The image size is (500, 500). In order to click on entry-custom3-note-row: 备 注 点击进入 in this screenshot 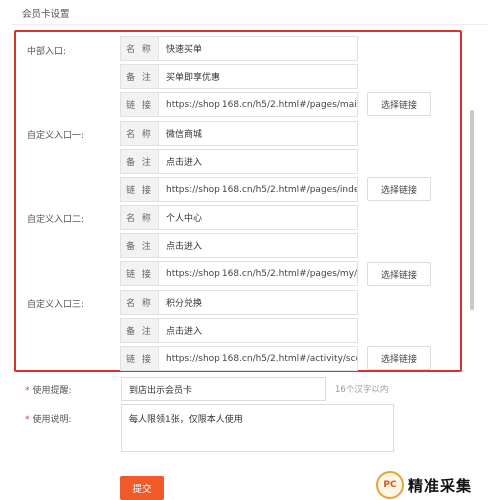, I will do `click(239, 330)`.